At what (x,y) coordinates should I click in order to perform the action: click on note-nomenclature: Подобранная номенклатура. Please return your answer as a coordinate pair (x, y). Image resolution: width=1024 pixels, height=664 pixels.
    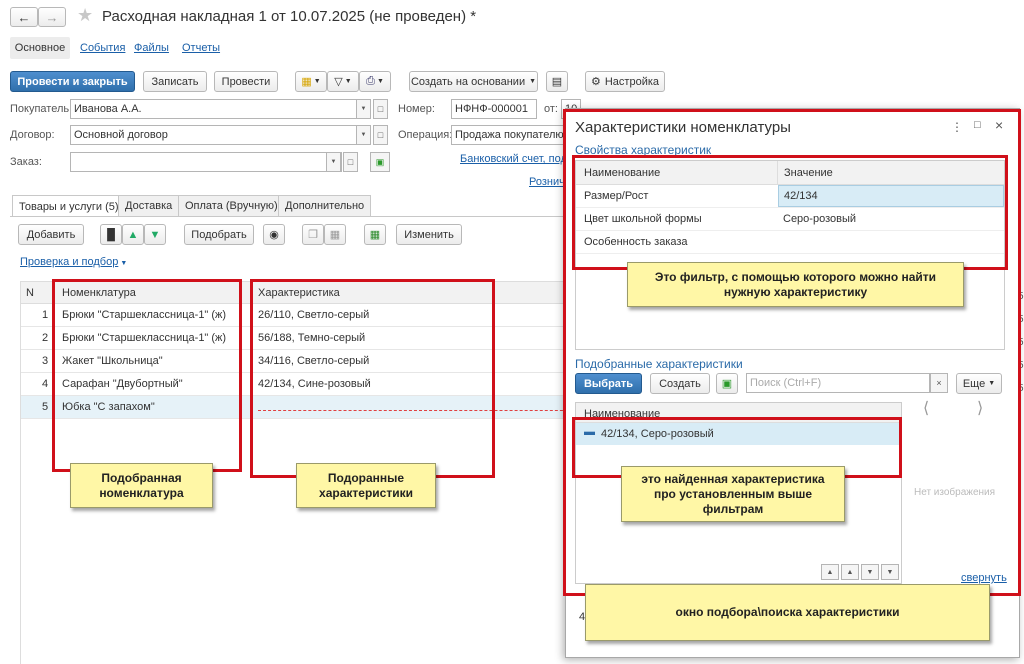
    Looking at the image, I should click on (141, 485).